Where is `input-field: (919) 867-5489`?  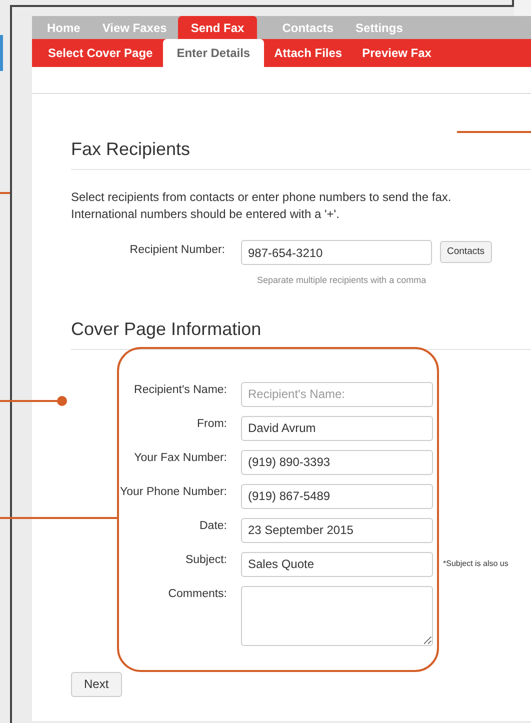 input-field: (919) 867-5489 is located at coordinates (337, 496).